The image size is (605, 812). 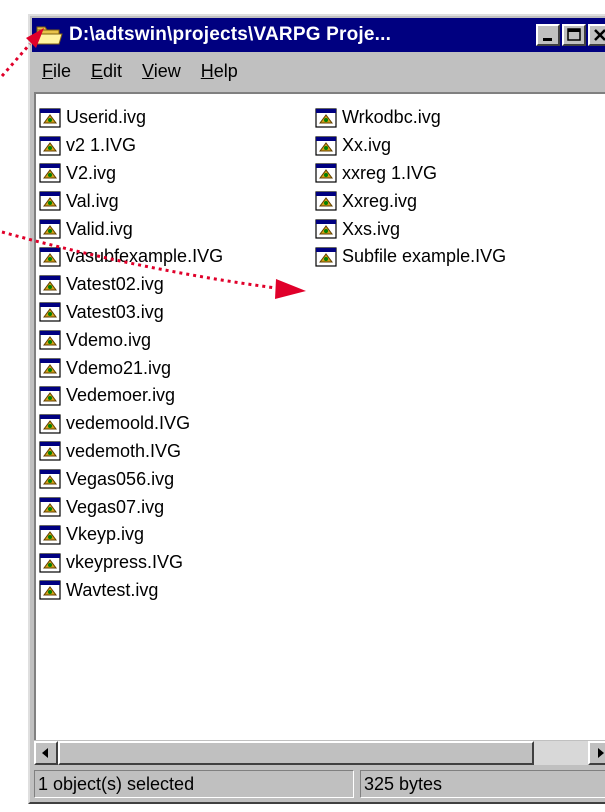 What do you see at coordinates (35, 38) in the screenshot?
I see `annotation-arrowhead-title` at bounding box center [35, 38].